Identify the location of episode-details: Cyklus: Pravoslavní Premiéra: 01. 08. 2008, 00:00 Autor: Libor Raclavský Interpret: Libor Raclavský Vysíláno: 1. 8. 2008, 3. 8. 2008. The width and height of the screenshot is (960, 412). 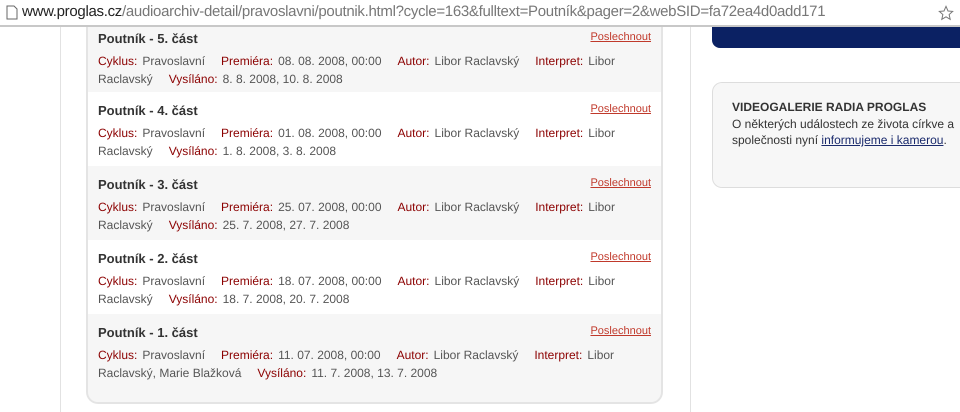
(357, 142).